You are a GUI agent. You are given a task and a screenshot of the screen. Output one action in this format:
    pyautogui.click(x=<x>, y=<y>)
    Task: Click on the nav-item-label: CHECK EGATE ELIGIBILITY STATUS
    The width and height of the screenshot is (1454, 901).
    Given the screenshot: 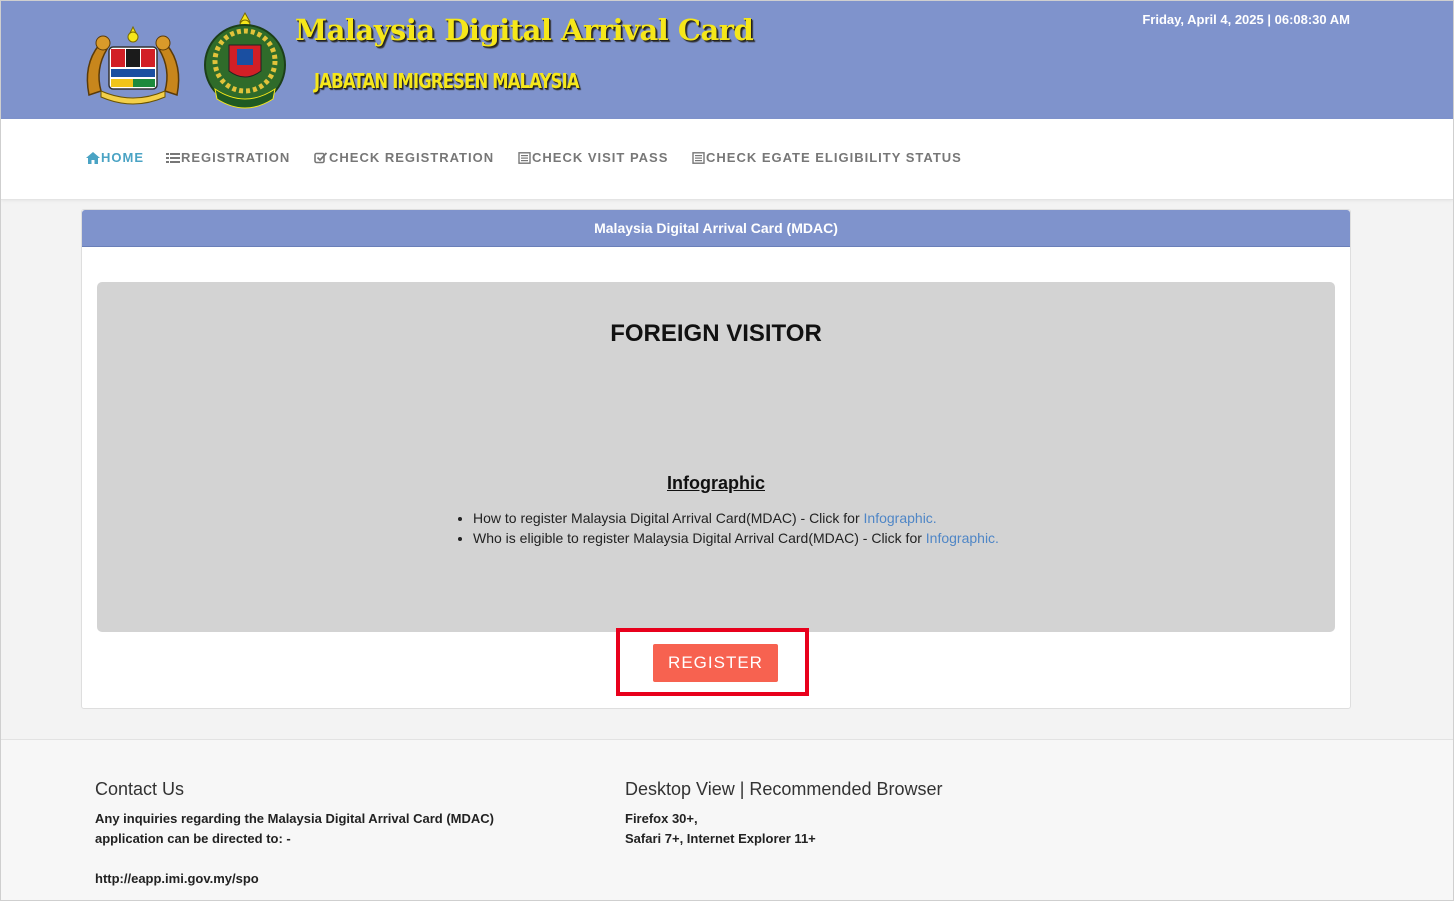 What is the action you would take?
    pyautogui.click(x=834, y=157)
    